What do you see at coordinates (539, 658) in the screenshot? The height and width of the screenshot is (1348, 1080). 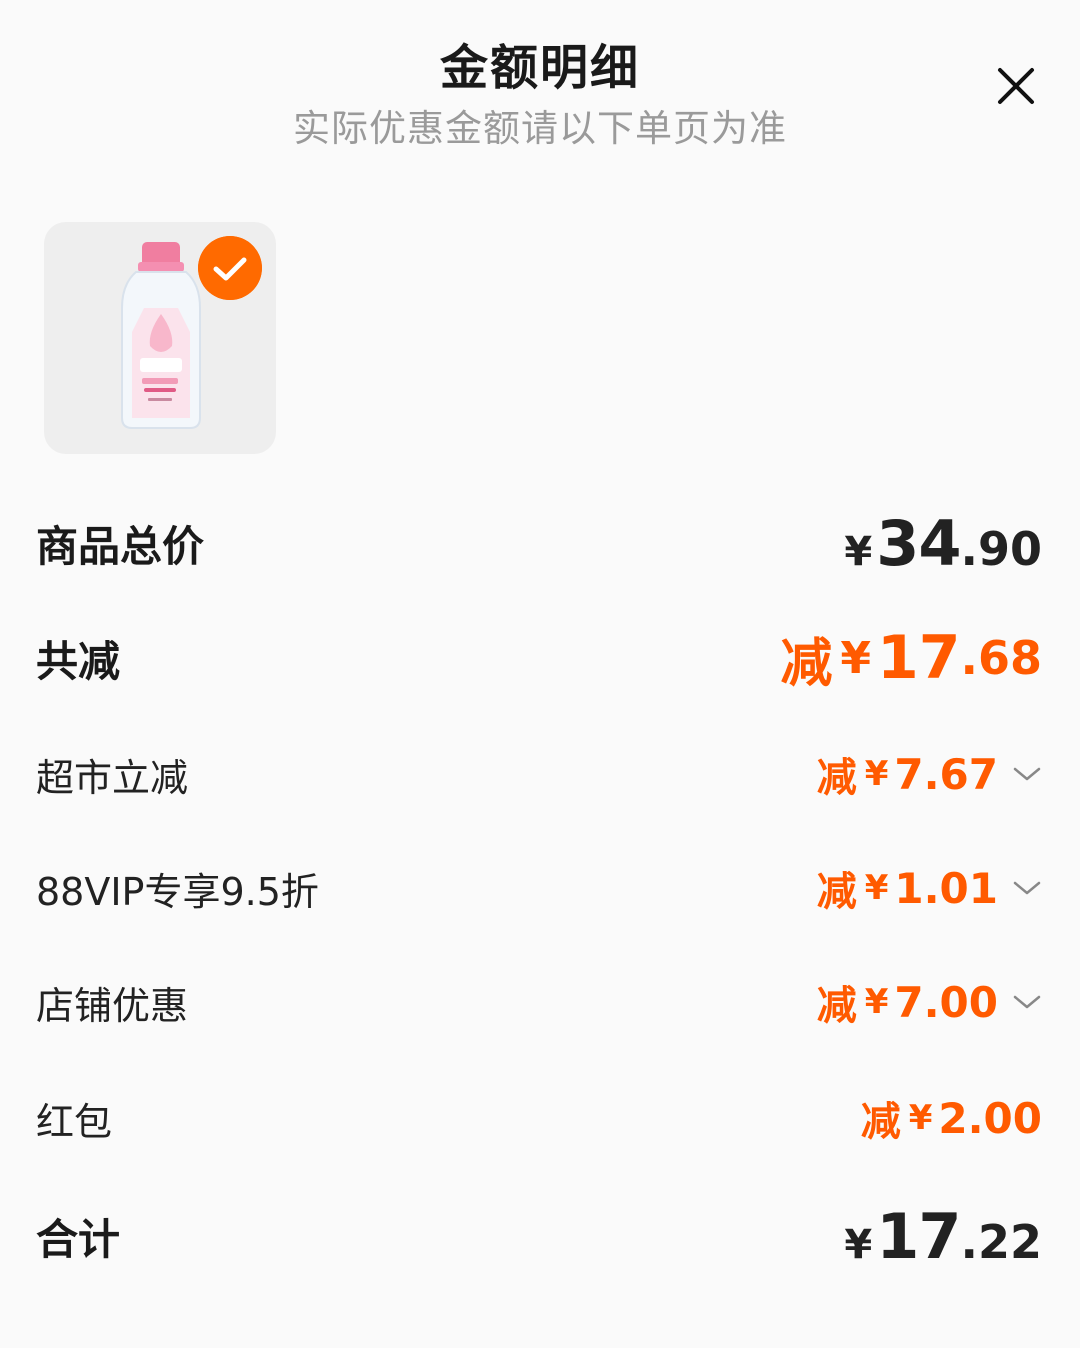 I see `total-discount-row: 共减 减 ¥ 17 .68` at bounding box center [539, 658].